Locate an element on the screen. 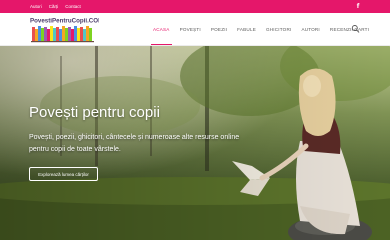 Image resolution: width=390 pixels, height=240 pixels. nav-item-autori: Autori is located at coordinates (310, 29).